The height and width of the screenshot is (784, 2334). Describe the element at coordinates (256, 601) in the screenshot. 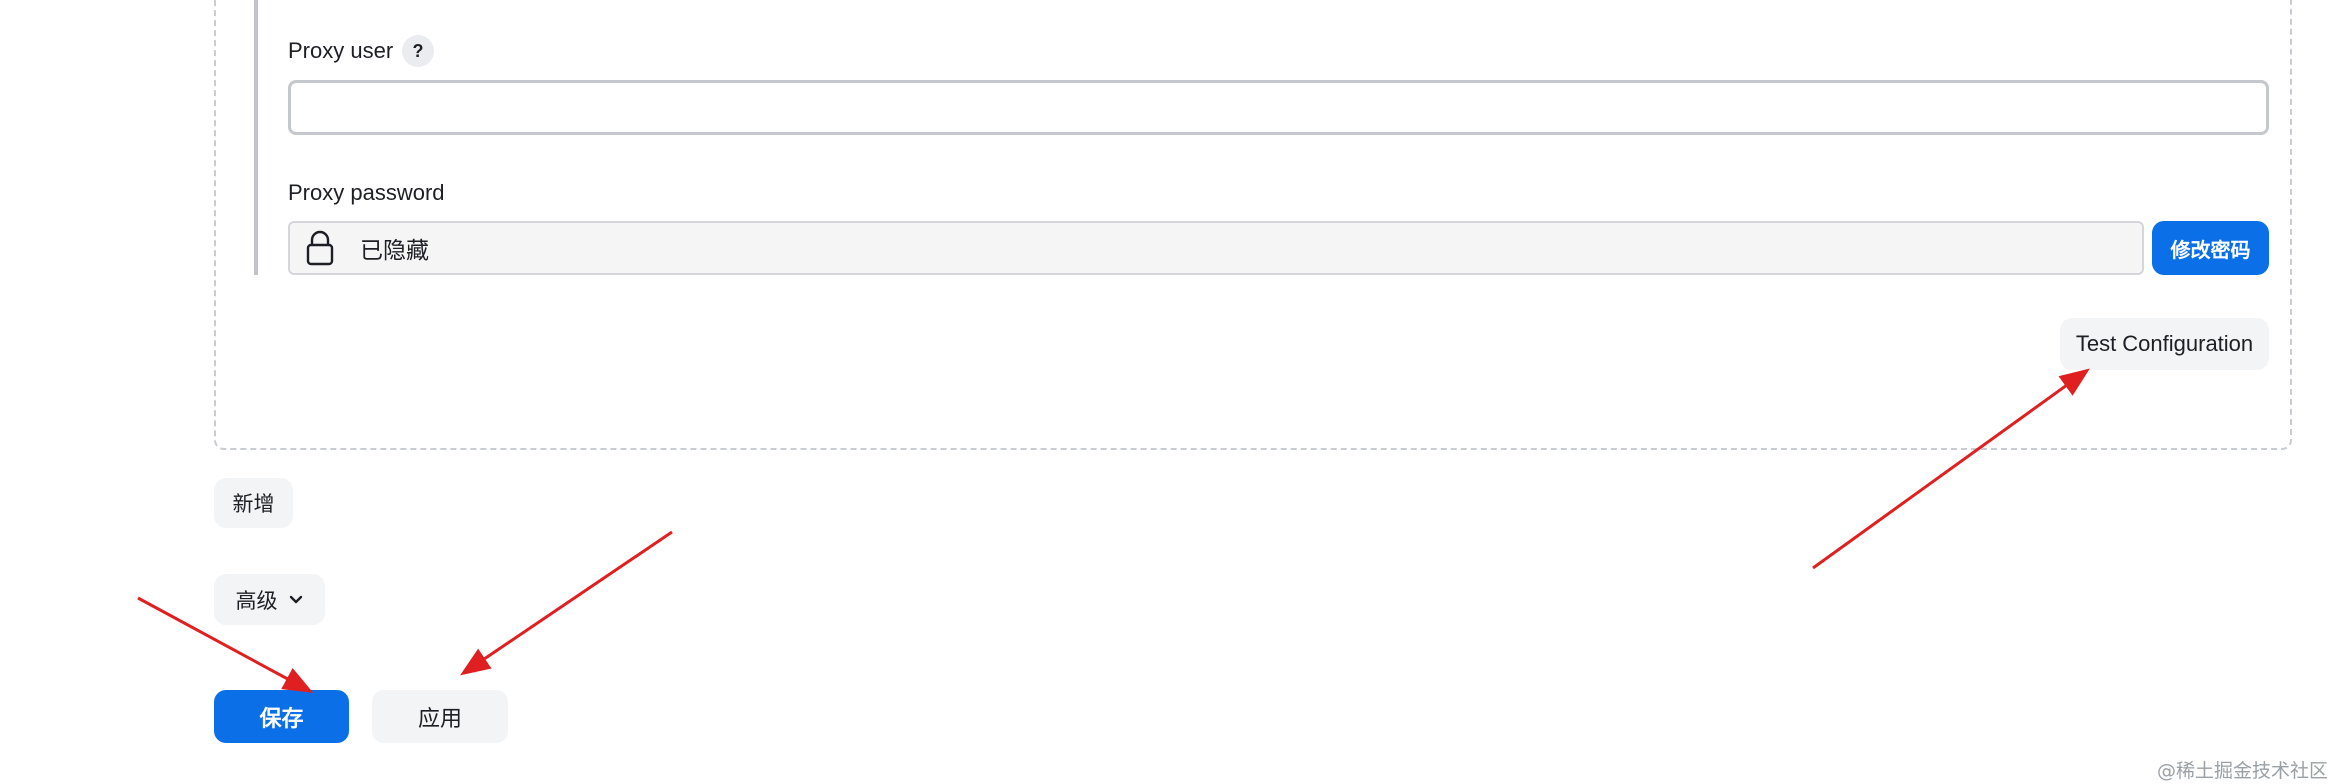

I see `advanced-label: 高级` at that location.